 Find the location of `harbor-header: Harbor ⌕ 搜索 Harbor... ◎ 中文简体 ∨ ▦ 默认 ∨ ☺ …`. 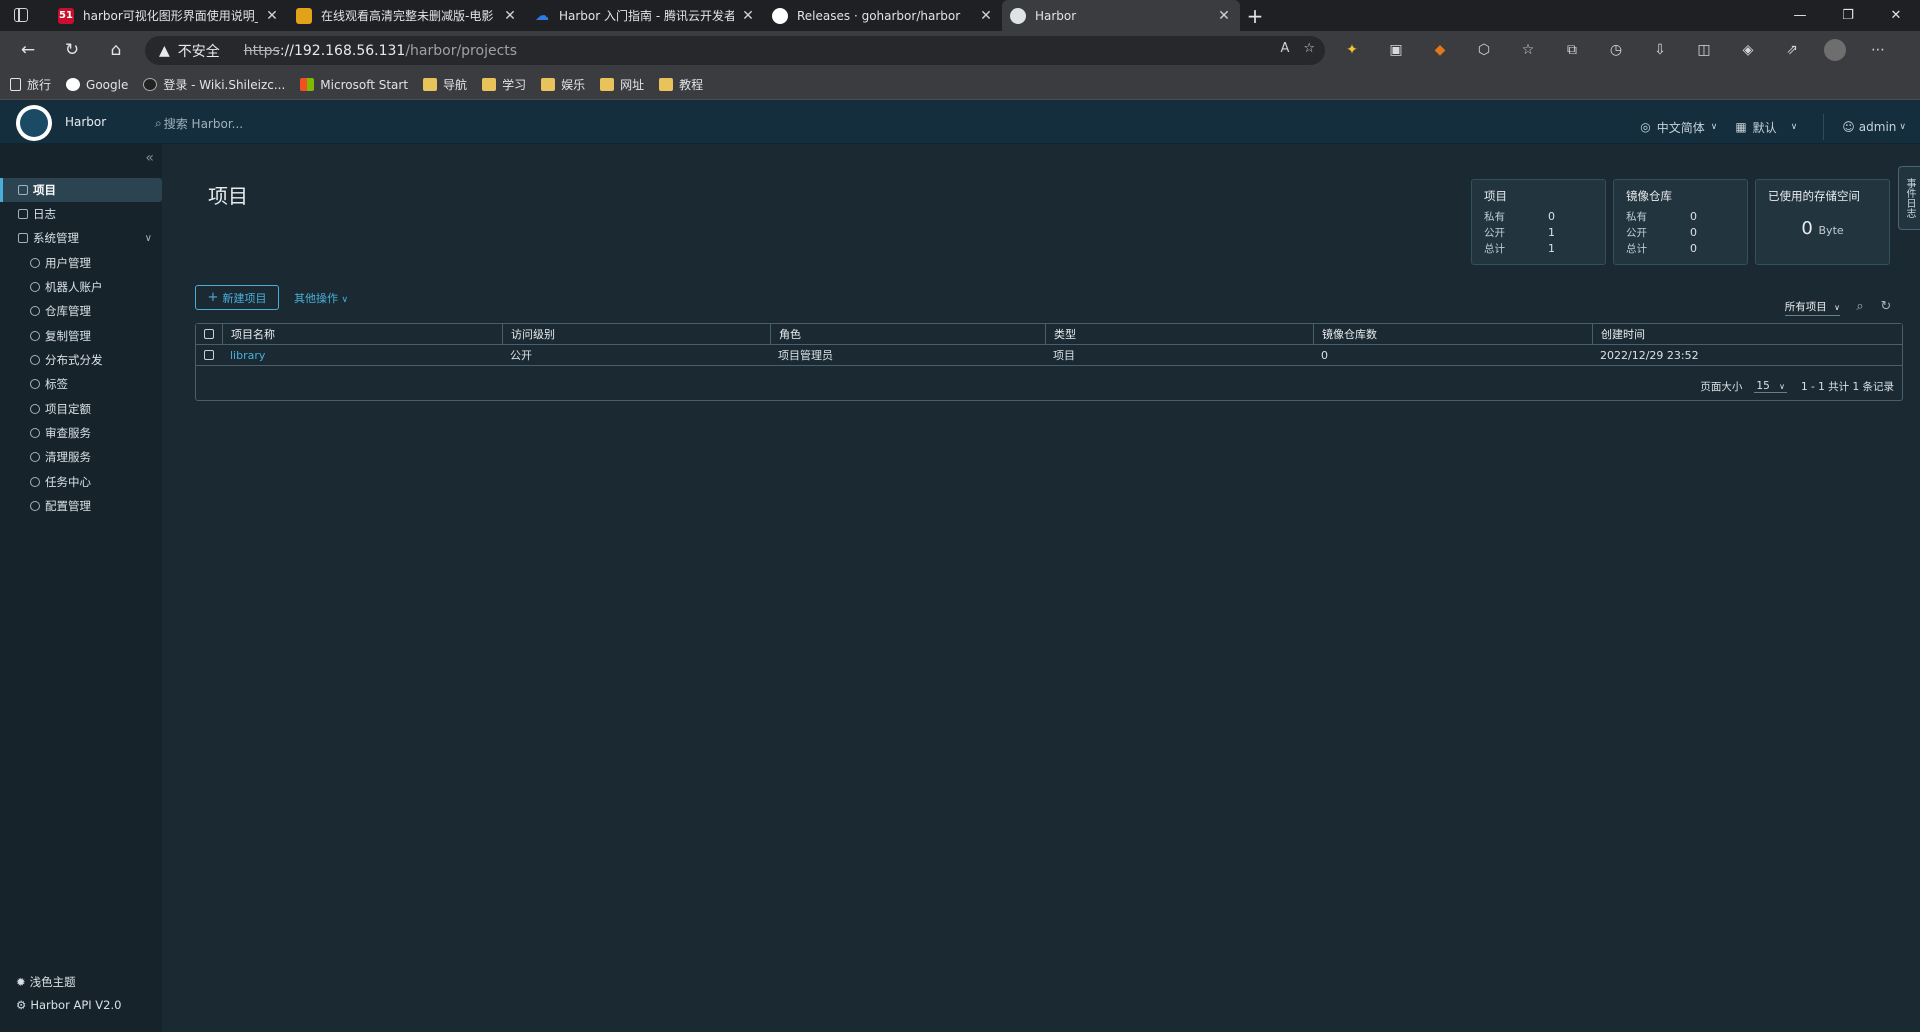

harbor-header: Harbor ⌕ 搜索 Harbor... ◎ 中文简体 ∨ ▦ 默认 ∨ ☺ … is located at coordinates (960, 122).